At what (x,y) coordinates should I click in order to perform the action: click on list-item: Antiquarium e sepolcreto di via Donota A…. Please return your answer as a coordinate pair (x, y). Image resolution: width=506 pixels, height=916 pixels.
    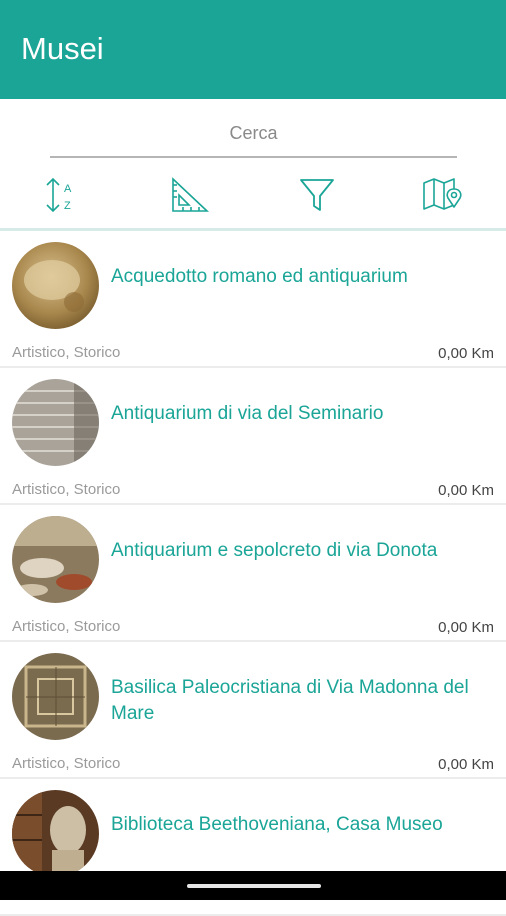
    Looking at the image, I should click on (253, 573).